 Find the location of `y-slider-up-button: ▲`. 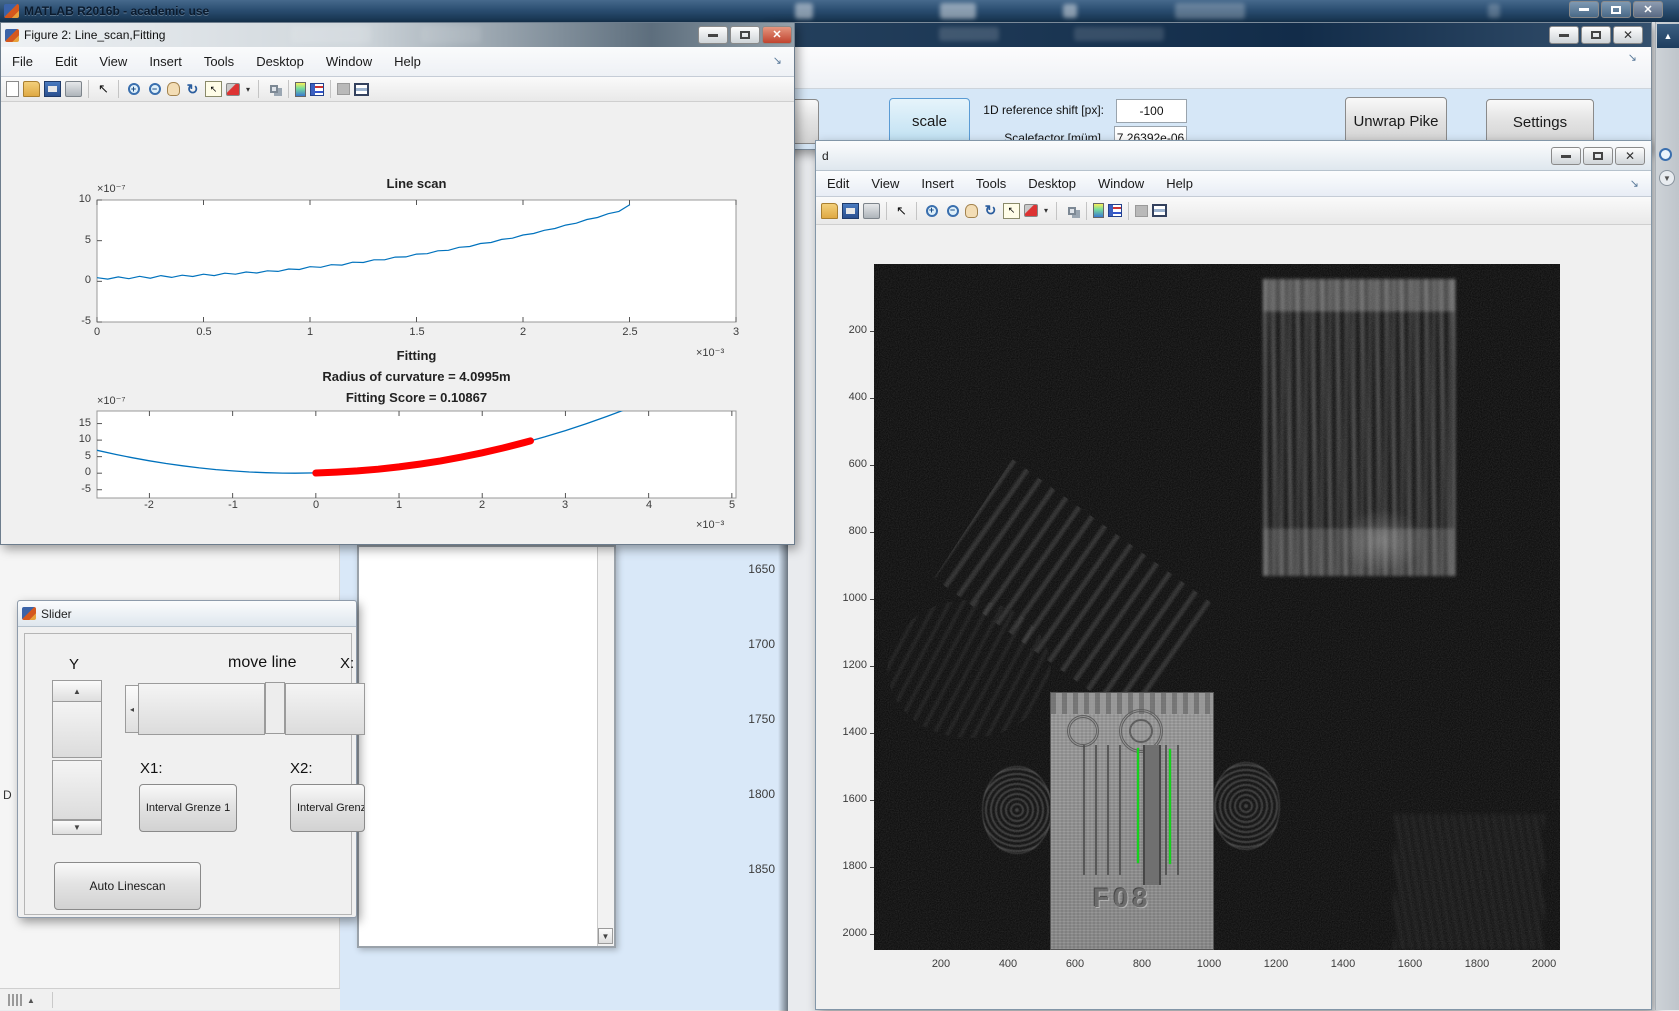

y-slider-up-button: ▲ is located at coordinates (77, 691).